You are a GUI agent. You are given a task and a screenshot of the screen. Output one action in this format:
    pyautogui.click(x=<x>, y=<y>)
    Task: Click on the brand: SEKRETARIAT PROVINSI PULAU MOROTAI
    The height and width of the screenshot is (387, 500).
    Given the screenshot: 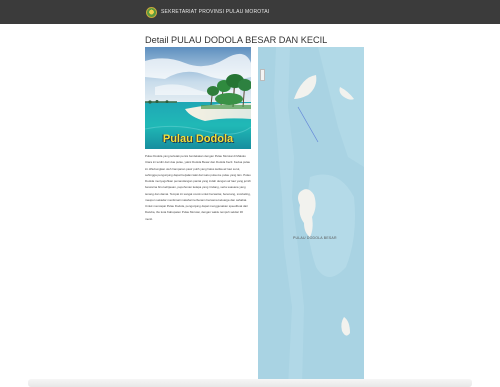 What is the action you would take?
    pyautogui.click(x=207, y=12)
    